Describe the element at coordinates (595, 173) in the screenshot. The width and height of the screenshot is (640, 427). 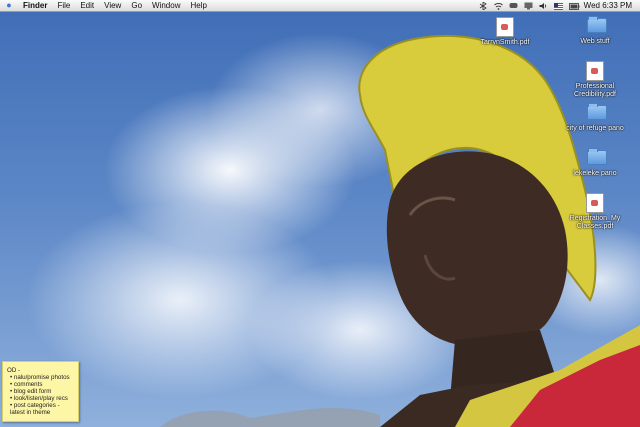
I see `desktop-icon-label: lekeleke pano` at that location.